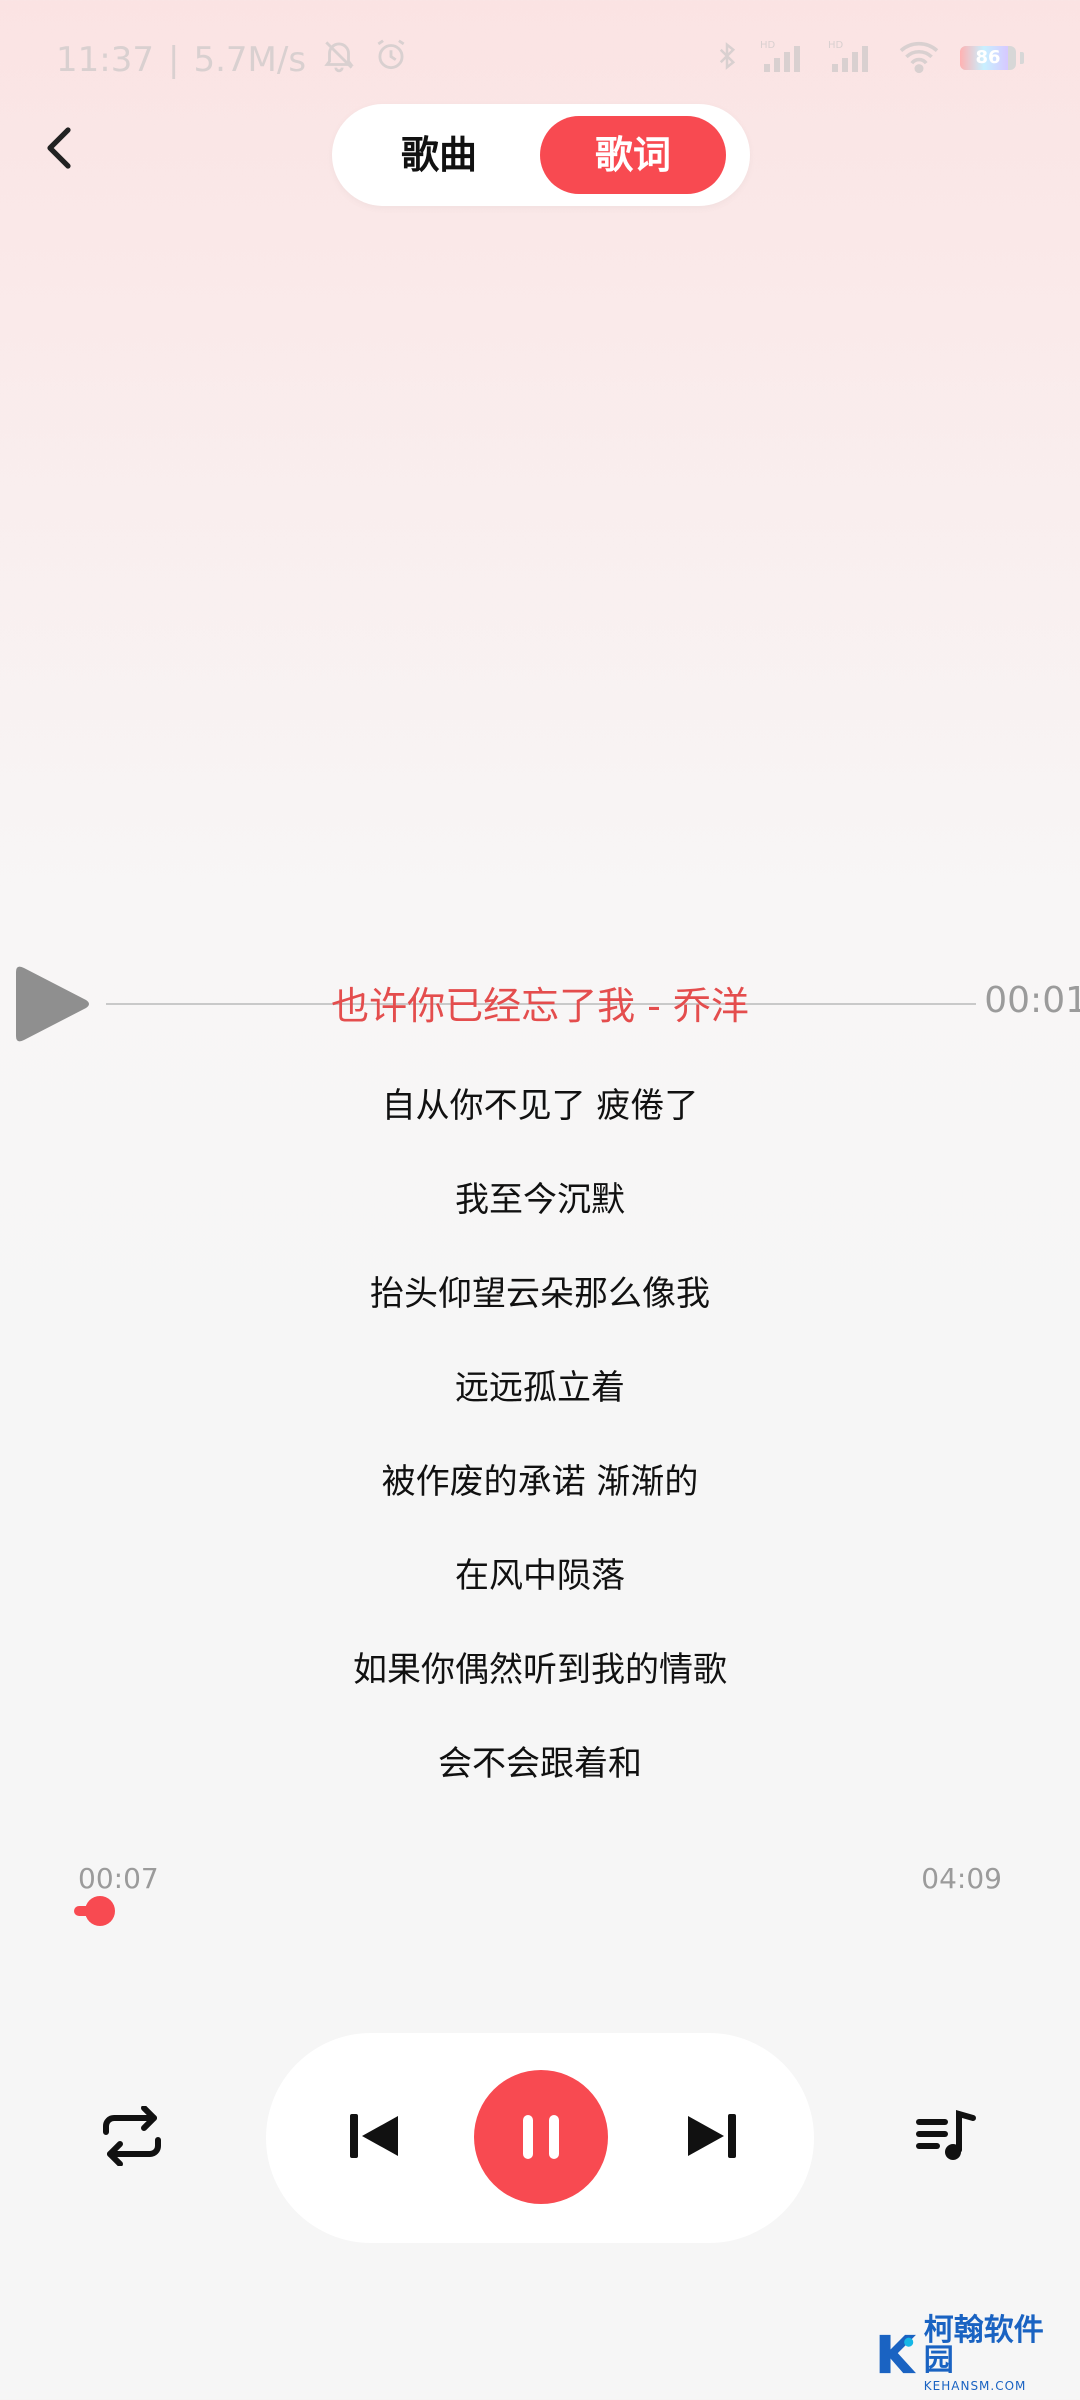  What do you see at coordinates (540, 60) in the screenshot?
I see `status-bar: 11:37 | 5.7M/s HD HD 86` at bounding box center [540, 60].